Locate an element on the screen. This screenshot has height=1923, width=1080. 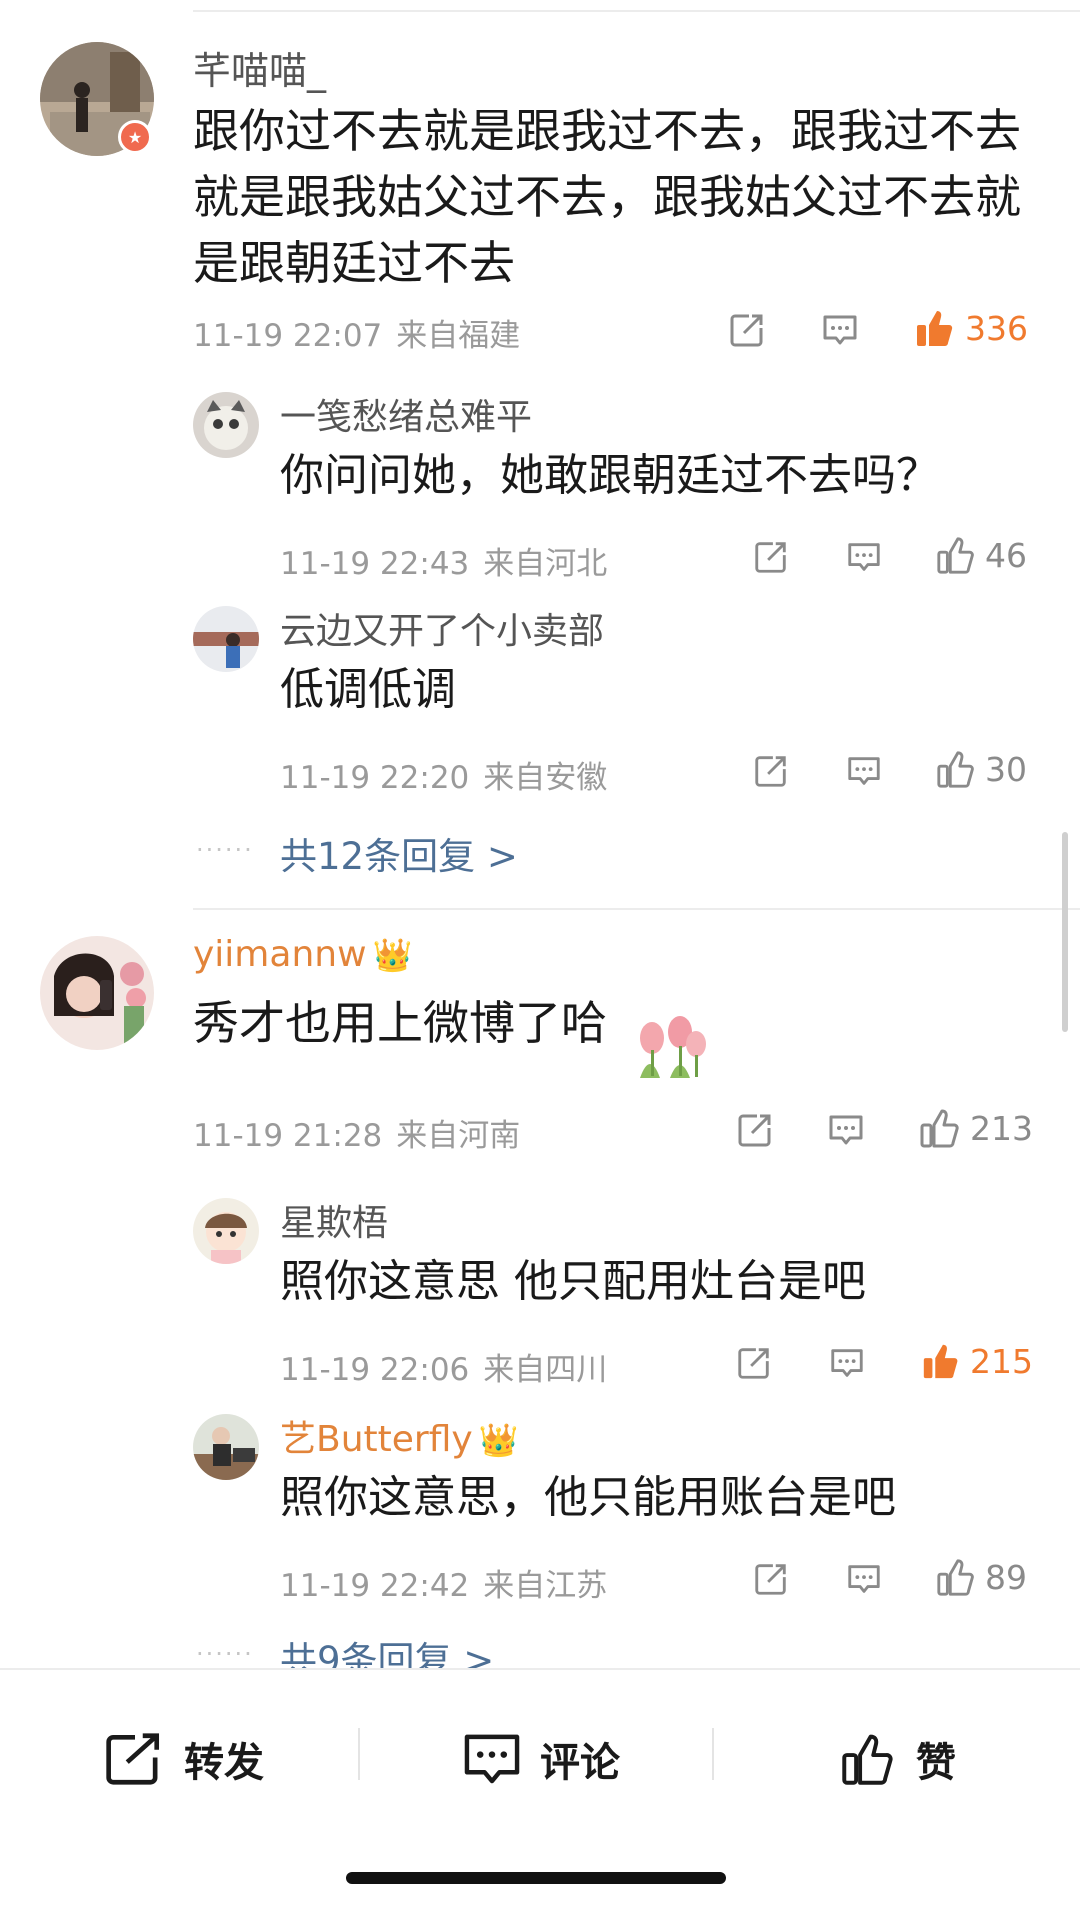
tulip-sticker-icon is located at coordinates (673, 1047).